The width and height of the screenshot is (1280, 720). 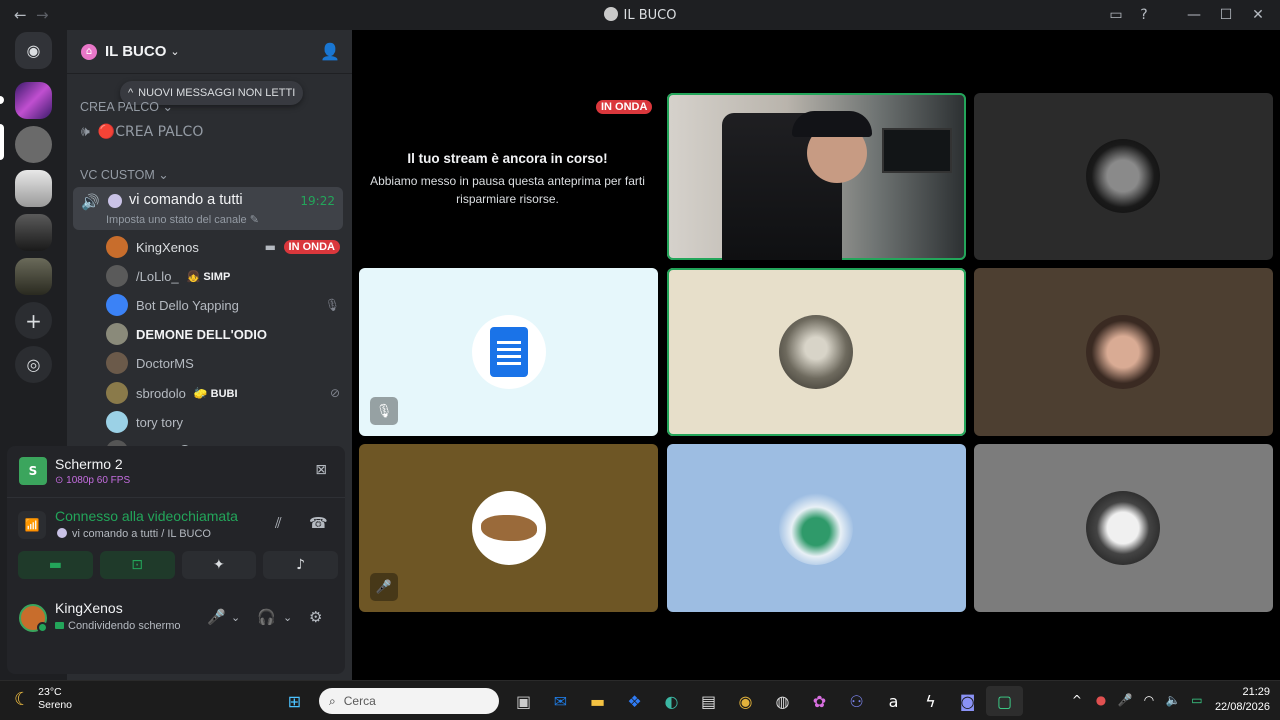 What do you see at coordinates (33, 144) in the screenshot?
I see `server-icon-il-buco` at bounding box center [33, 144].